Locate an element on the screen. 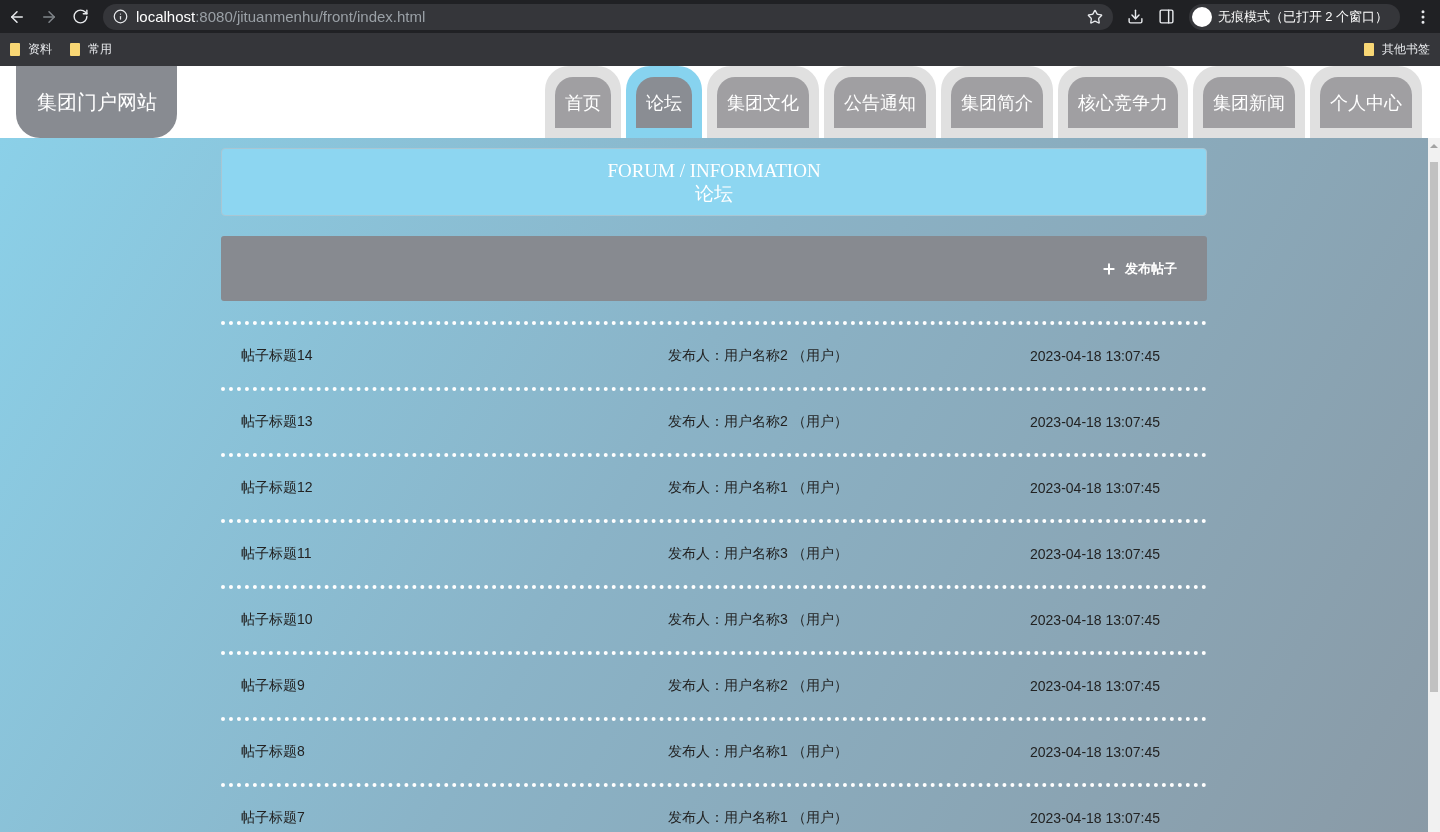 The height and width of the screenshot is (832, 1440). post-row: 帖子标题7 发布人：用户名称1 （用户） 2023-04-18 13:07:45 is located at coordinates (714, 809).